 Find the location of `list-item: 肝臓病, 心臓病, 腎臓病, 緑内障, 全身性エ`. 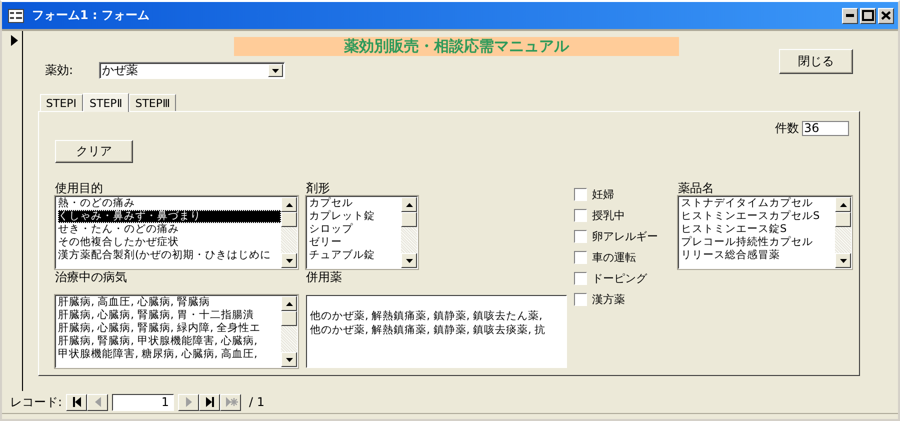

list-item: 肝臓病, 心臓病, 腎臓病, 緑内障, 全身性エ is located at coordinates (169, 328).